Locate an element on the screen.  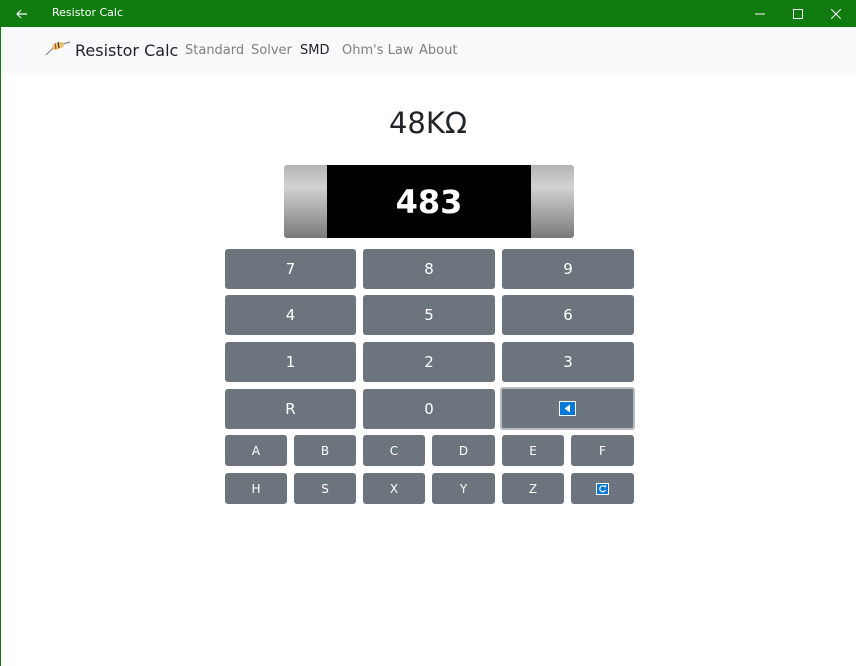
nav-ohms-law: Ohm's Law is located at coordinates (377, 50).